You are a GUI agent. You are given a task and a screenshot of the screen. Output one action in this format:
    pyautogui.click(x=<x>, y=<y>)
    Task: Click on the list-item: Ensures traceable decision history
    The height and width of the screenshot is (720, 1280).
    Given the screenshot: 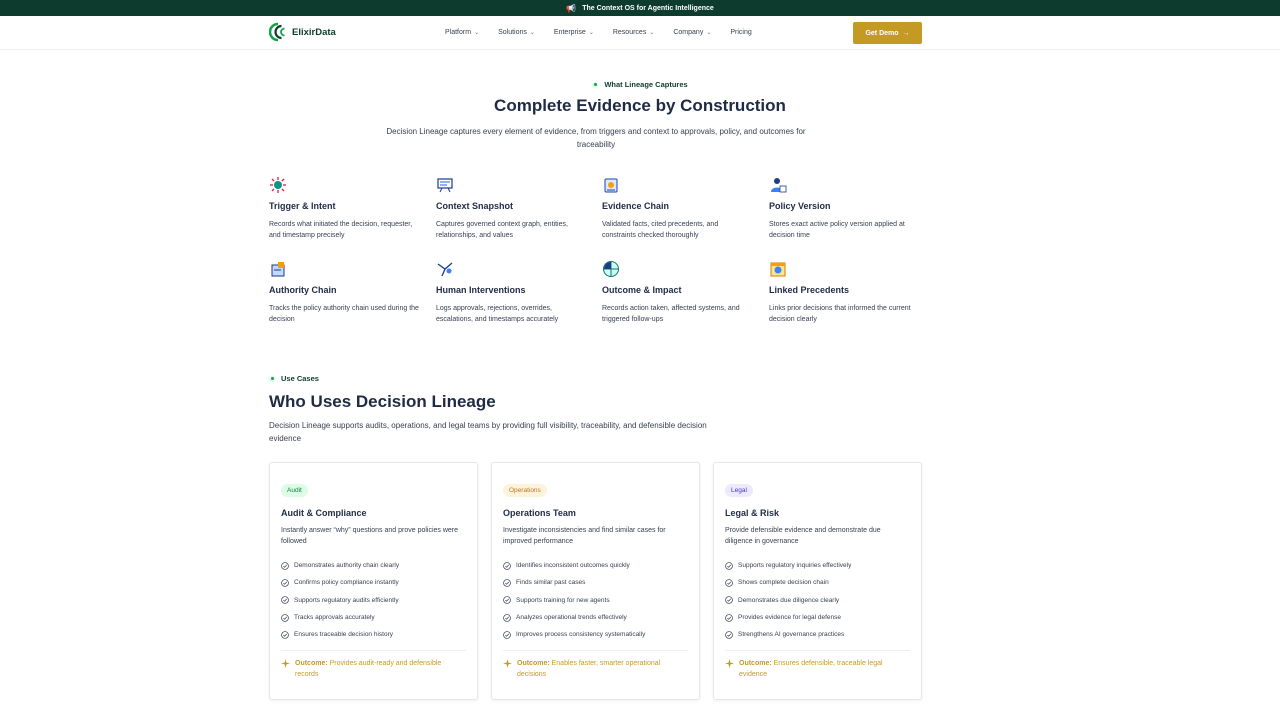 What is the action you would take?
    pyautogui.click(x=373, y=634)
    